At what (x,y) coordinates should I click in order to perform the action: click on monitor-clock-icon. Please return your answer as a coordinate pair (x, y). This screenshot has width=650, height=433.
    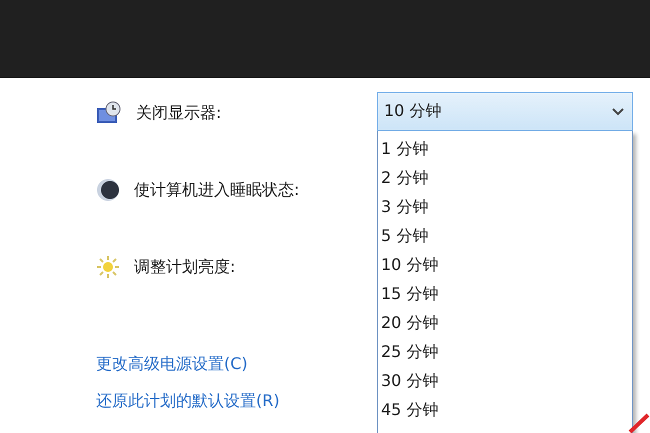
    Looking at the image, I should click on (109, 113).